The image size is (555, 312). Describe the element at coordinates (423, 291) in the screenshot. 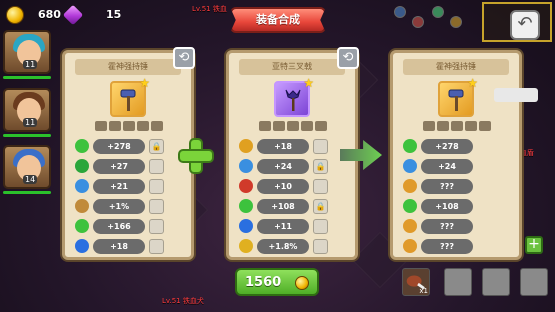

I see `item-count: x1` at that location.